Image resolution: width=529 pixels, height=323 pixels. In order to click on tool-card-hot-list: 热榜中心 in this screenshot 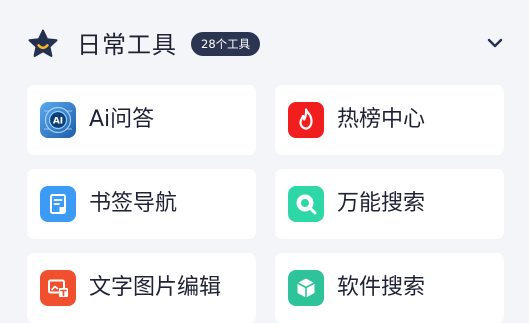, I will do `click(389, 120)`.